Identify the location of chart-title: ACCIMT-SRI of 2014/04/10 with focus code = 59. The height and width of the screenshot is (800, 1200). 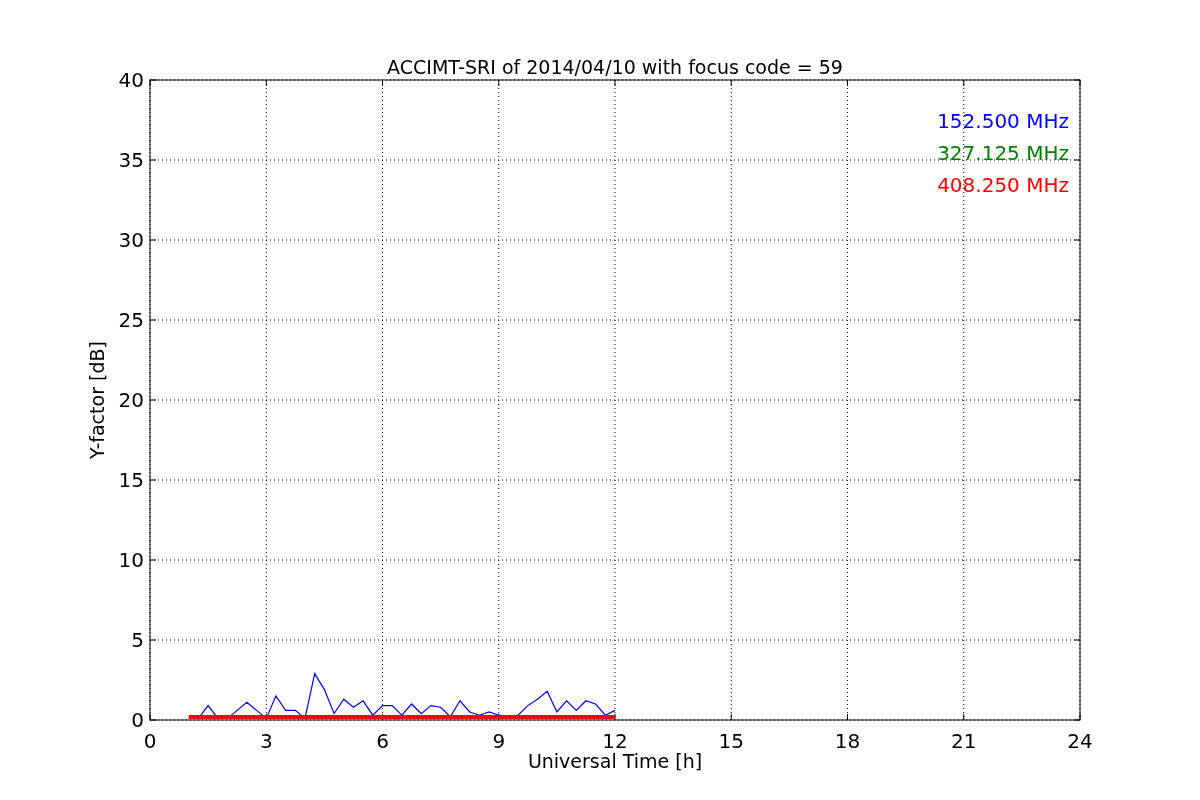
(615, 67).